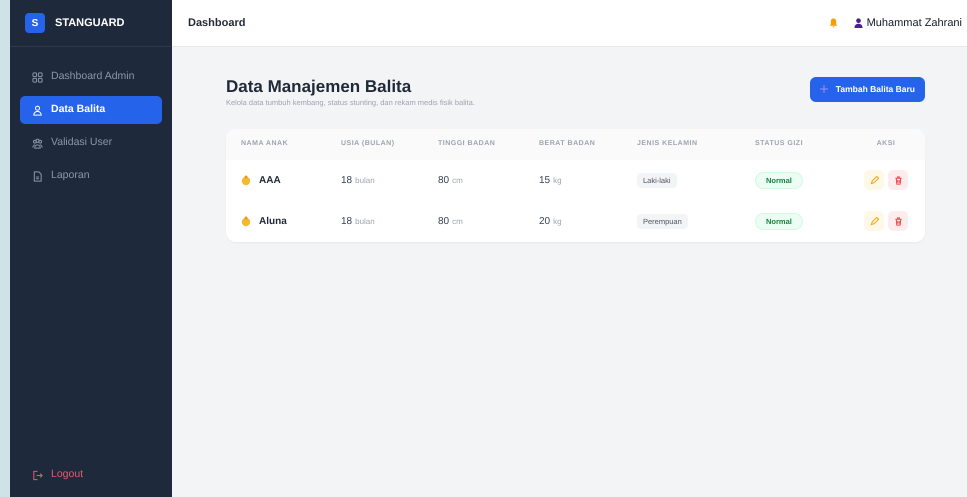 The width and height of the screenshot is (967, 497). What do you see at coordinates (217, 23) in the screenshot?
I see `page-heading: Dashboard` at bounding box center [217, 23].